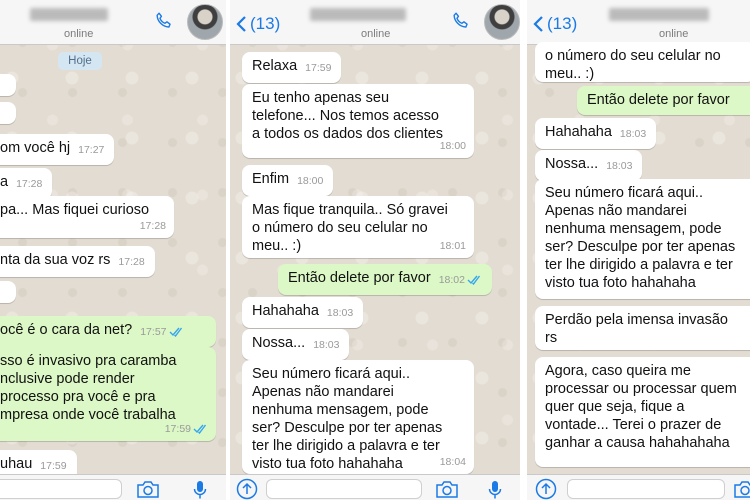 The image size is (750, 500). I want to click on message-text: nta da sua voz rs, so click(55, 260).